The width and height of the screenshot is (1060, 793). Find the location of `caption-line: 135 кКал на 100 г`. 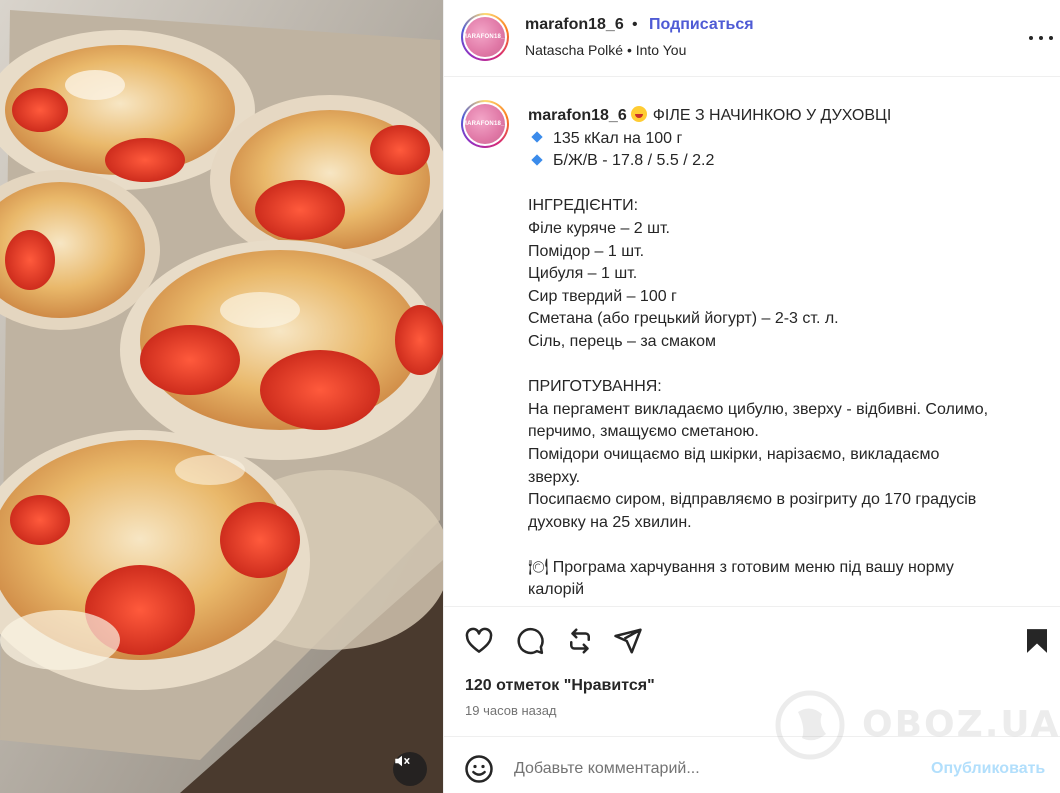

caption-line: 135 кКал на 100 г is located at coordinates (788, 139).